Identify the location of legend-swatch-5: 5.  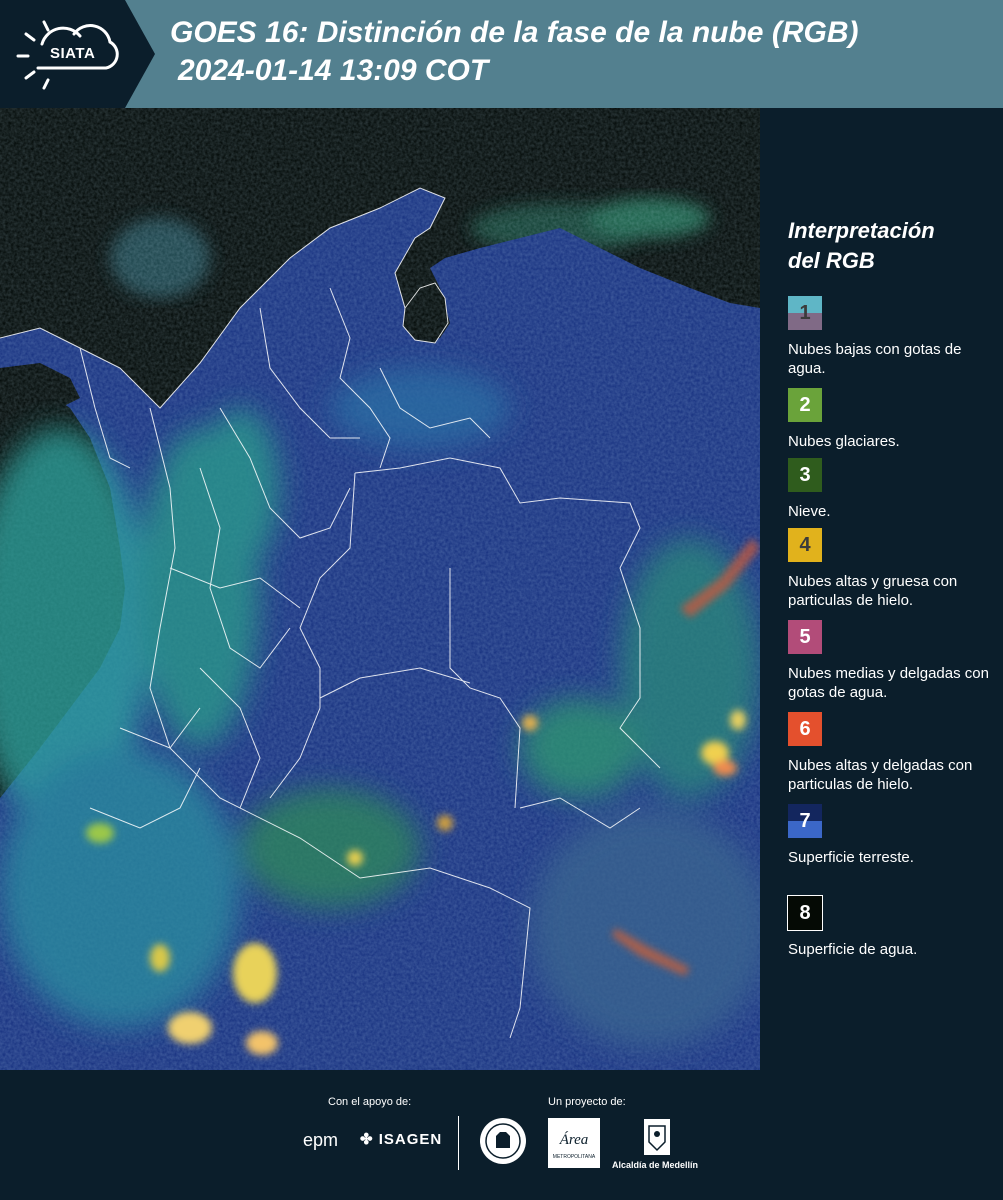
(805, 637).